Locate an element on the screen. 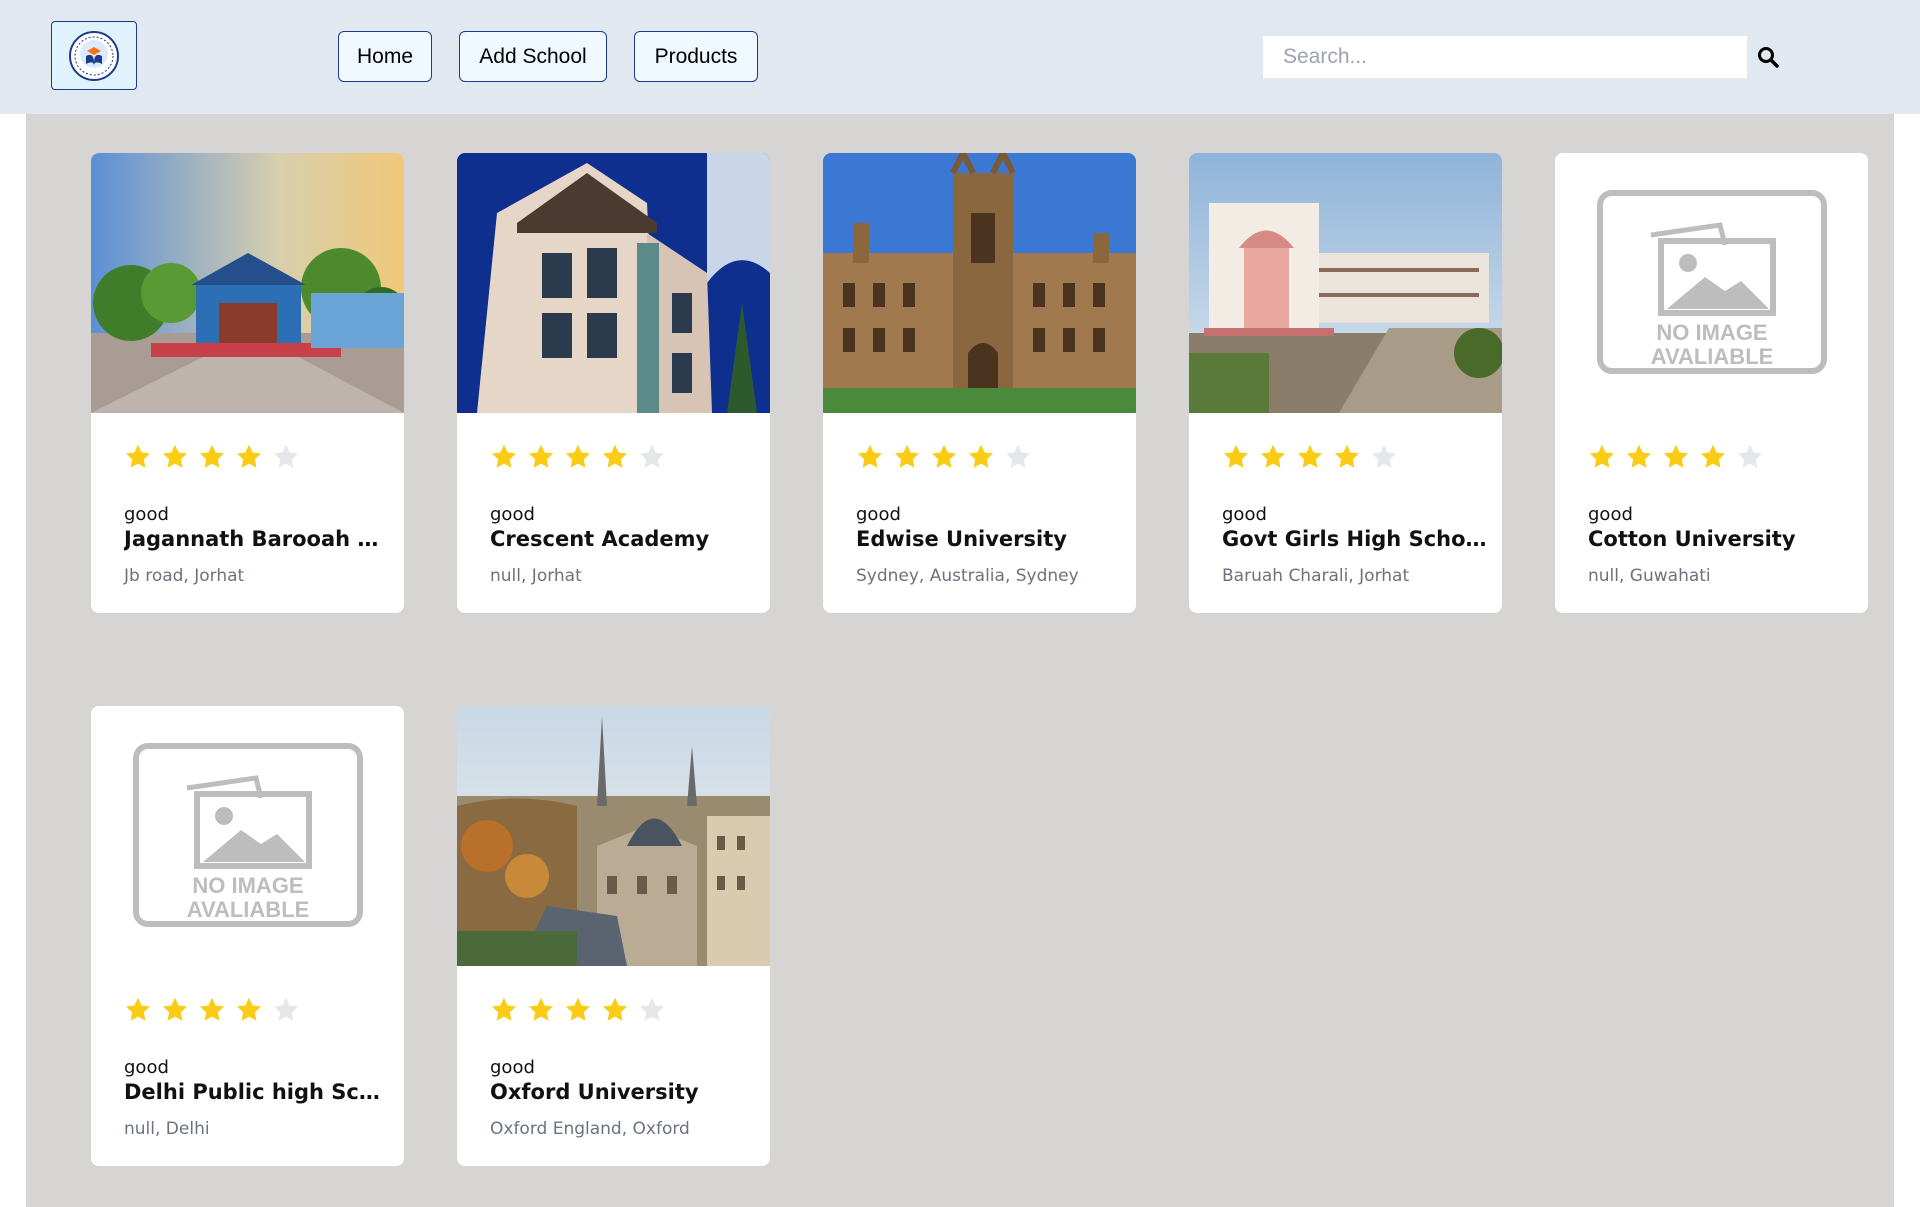  search-input is located at coordinates (1505, 57).